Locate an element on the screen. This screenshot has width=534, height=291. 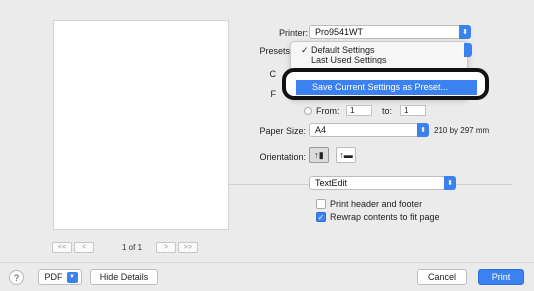
rewrap-contents-label: Rewrap contents to fit page is located at coordinates (385, 217).